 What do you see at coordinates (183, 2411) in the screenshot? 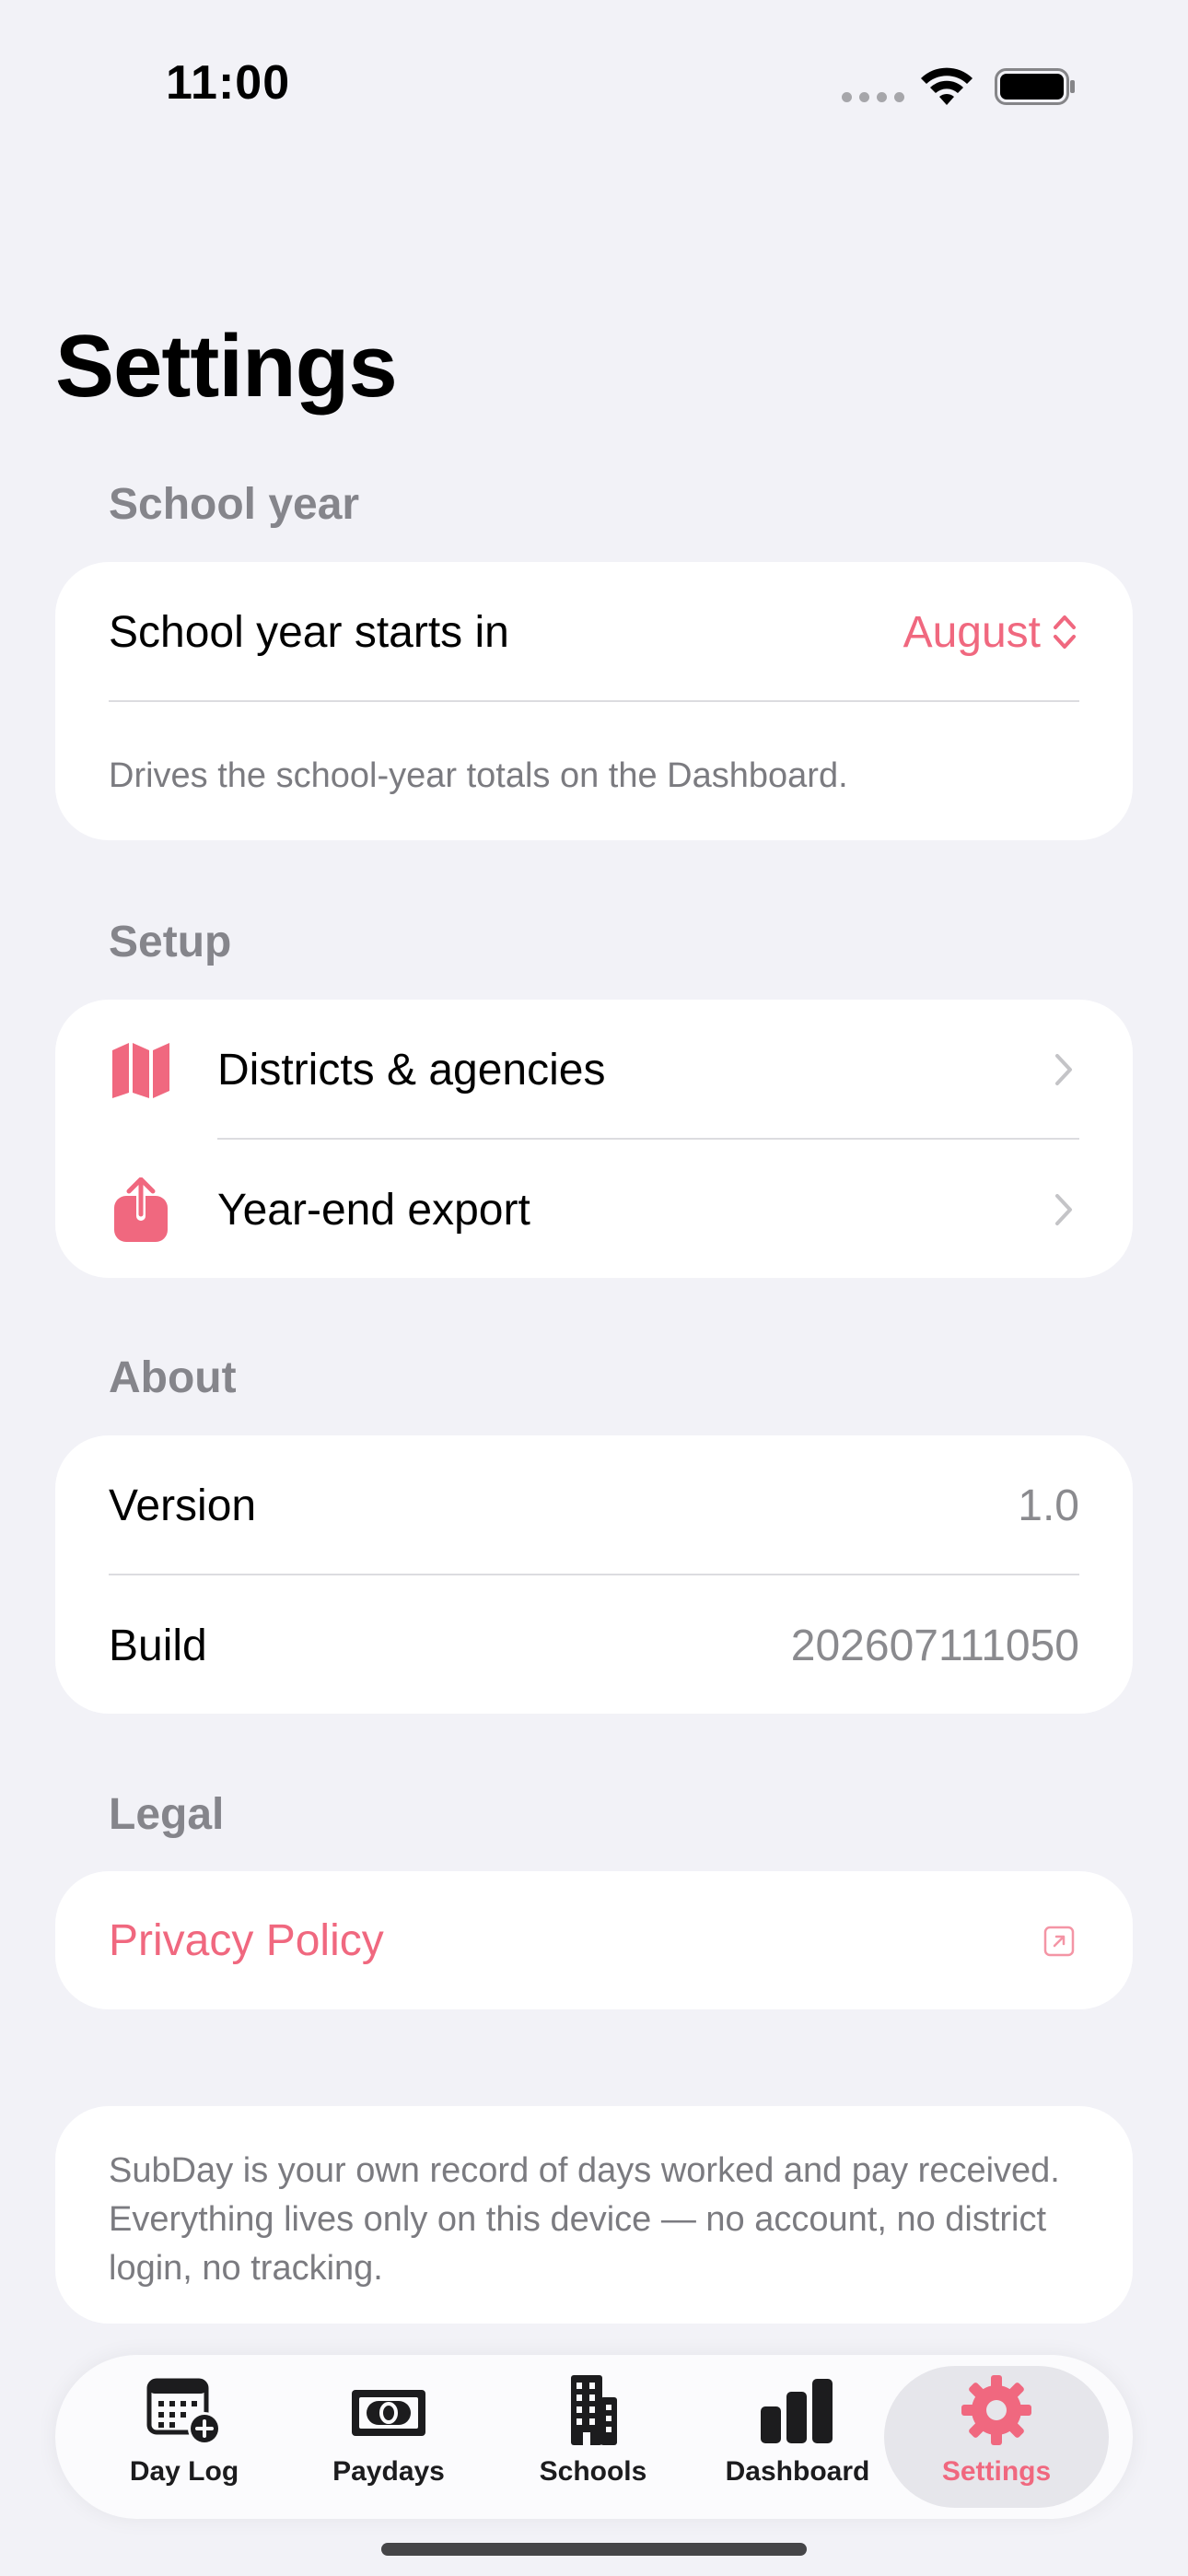
I see `calendar-add-icon` at bounding box center [183, 2411].